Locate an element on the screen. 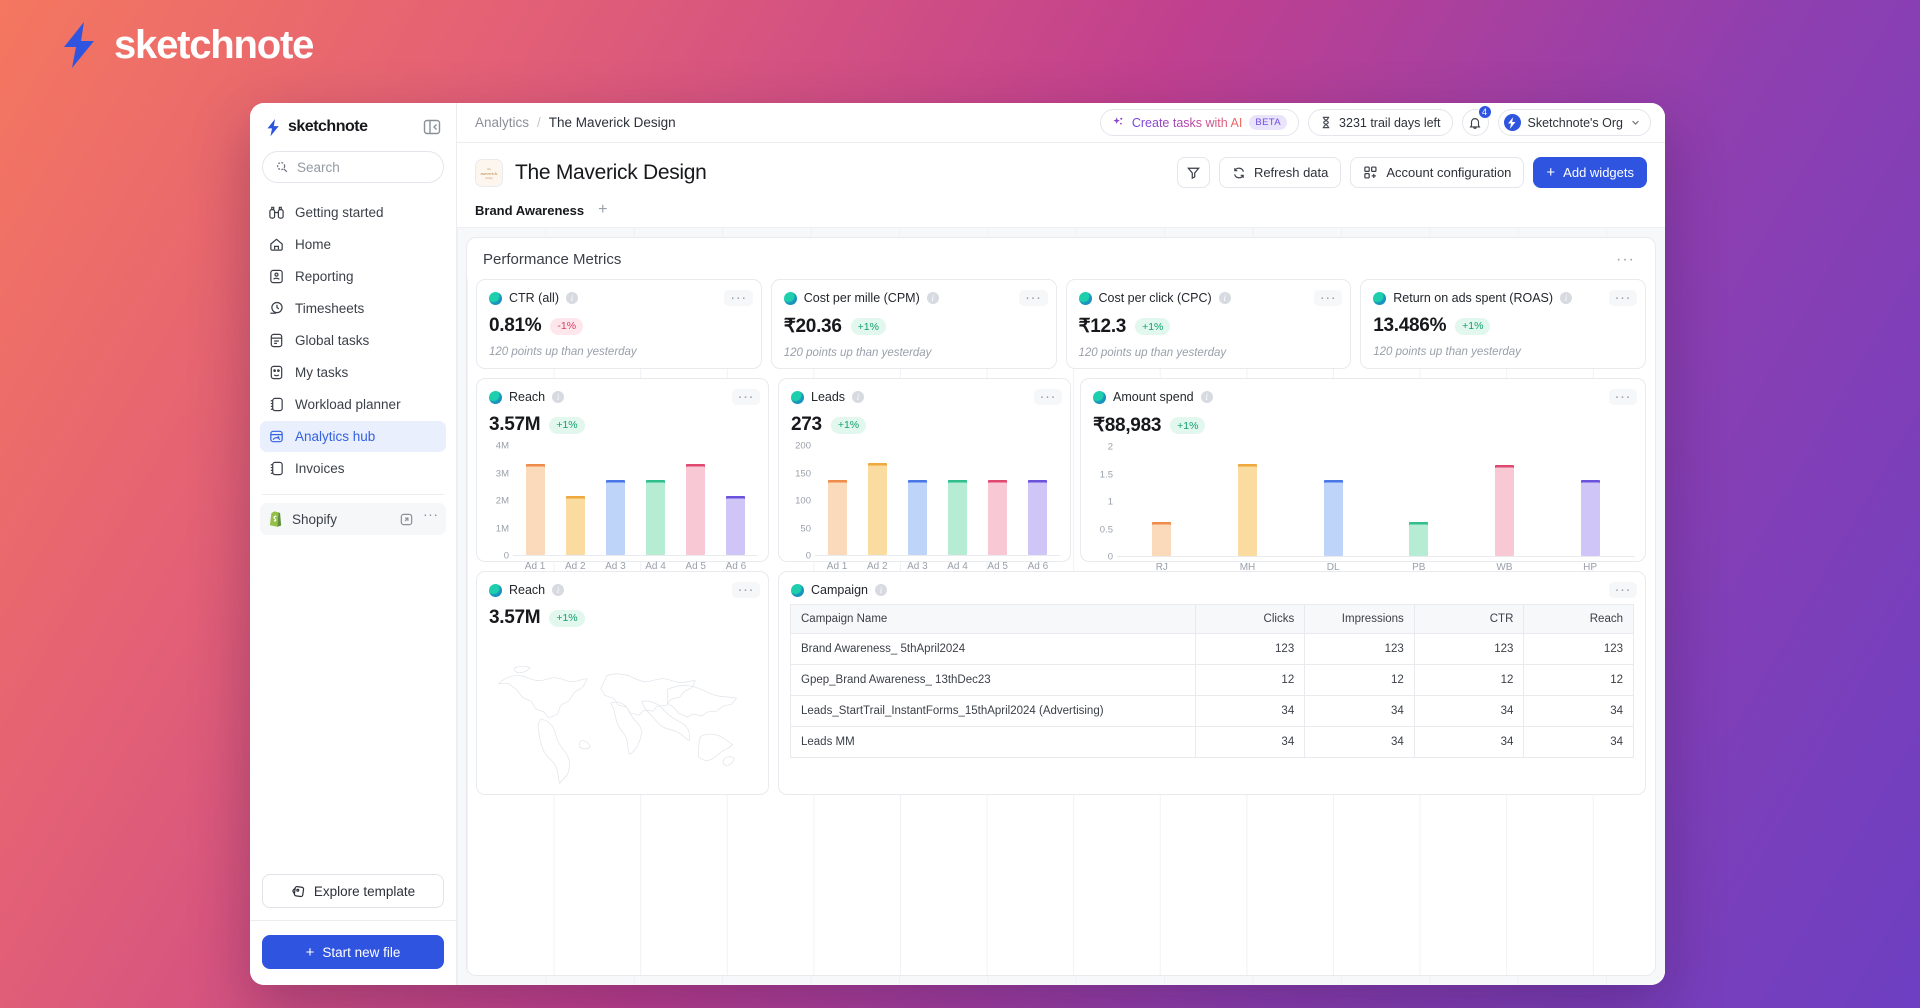 The width and height of the screenshot is (1920, 1008). search-box is located at coordinates (353, 167).